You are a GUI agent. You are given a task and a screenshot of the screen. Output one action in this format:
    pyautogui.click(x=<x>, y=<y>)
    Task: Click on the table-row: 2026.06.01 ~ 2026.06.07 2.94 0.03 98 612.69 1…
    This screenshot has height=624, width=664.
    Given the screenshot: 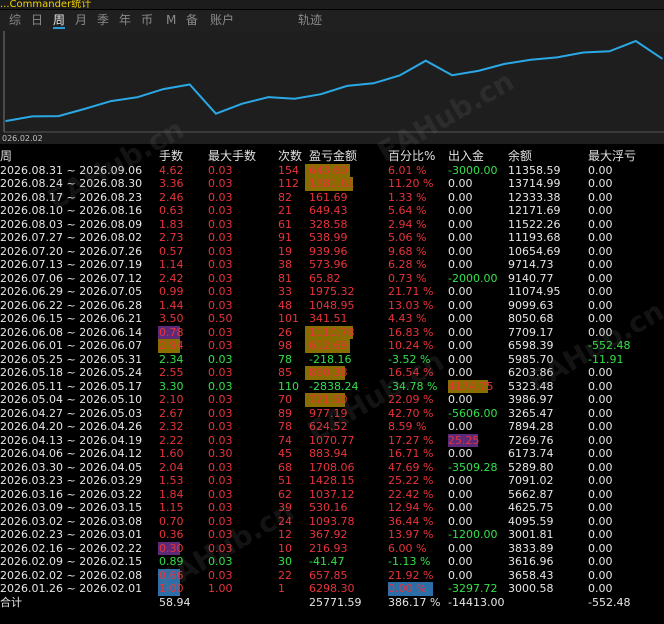 What is the action you would take?
    pyautogui.click(x=332, y=346)
    